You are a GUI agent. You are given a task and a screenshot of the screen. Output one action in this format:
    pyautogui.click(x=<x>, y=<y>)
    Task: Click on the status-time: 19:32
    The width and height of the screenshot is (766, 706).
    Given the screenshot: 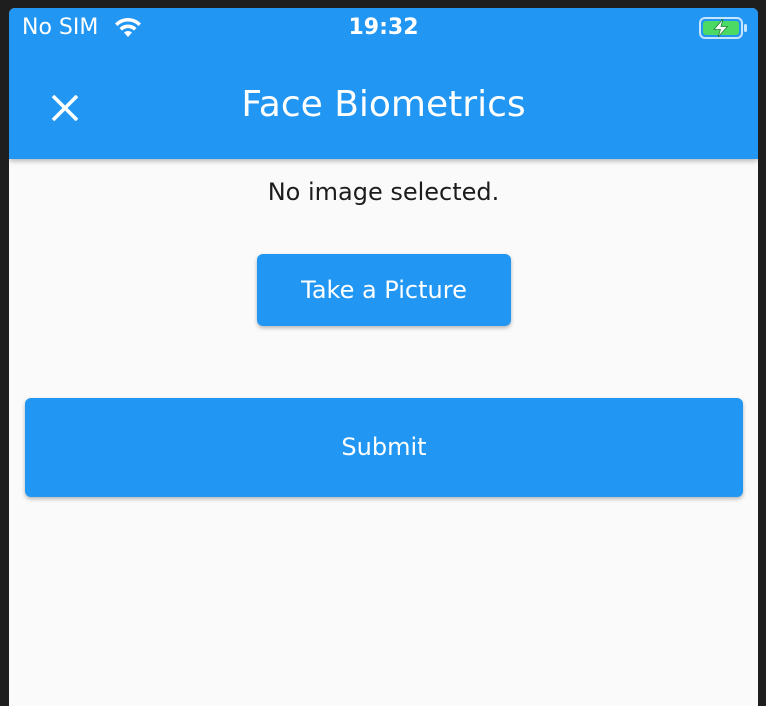 What is the action you would take?
    pyautogui.click(x=383, y=27)
    